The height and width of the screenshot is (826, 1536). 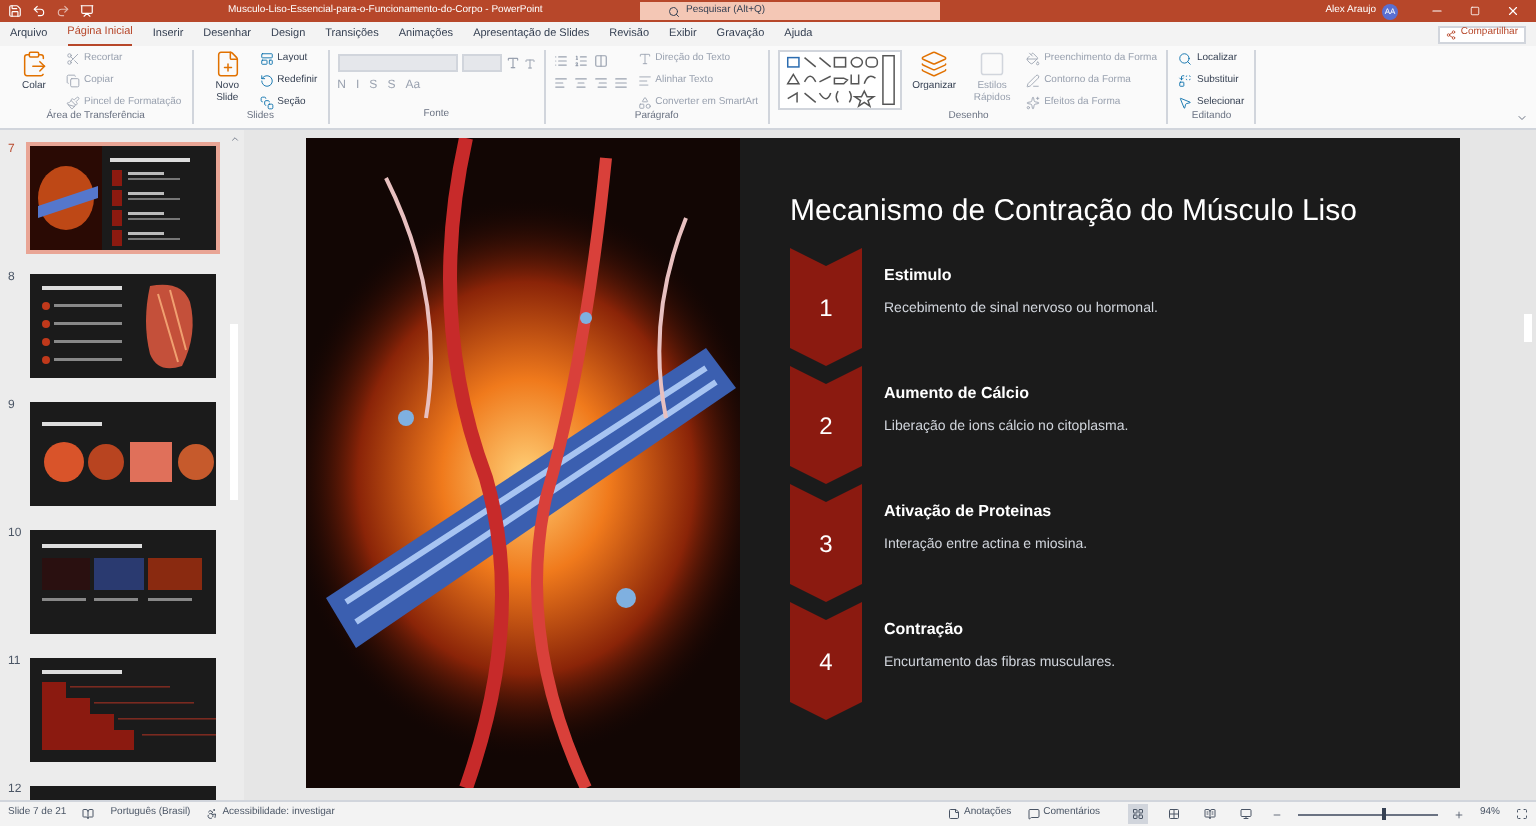 What do you see at coordinates (1451, 34) in the screenshot?
I see `share-icon` at bounding box center [1451, 34].